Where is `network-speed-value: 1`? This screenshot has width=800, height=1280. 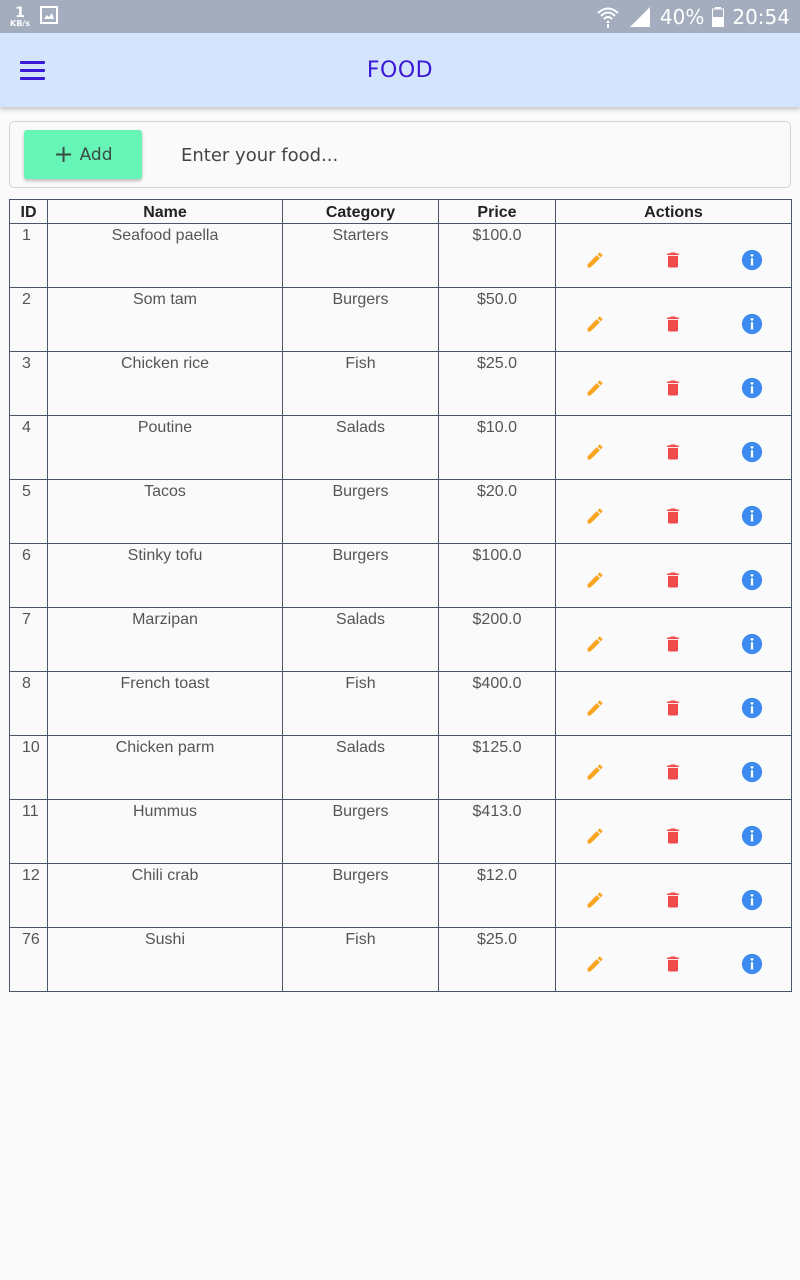 network-speed-value: 1 is located at coordinates (20, 12).